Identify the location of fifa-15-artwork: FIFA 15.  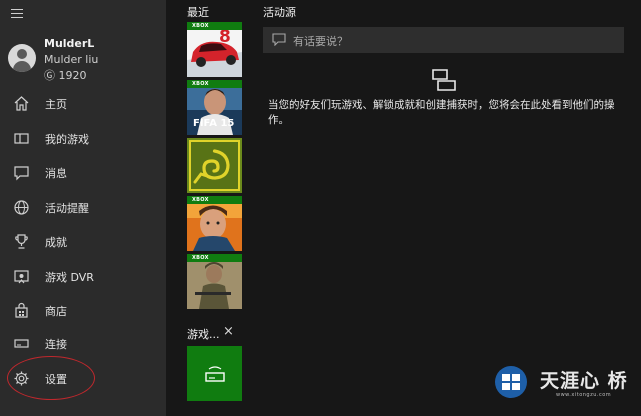
(214, 107).